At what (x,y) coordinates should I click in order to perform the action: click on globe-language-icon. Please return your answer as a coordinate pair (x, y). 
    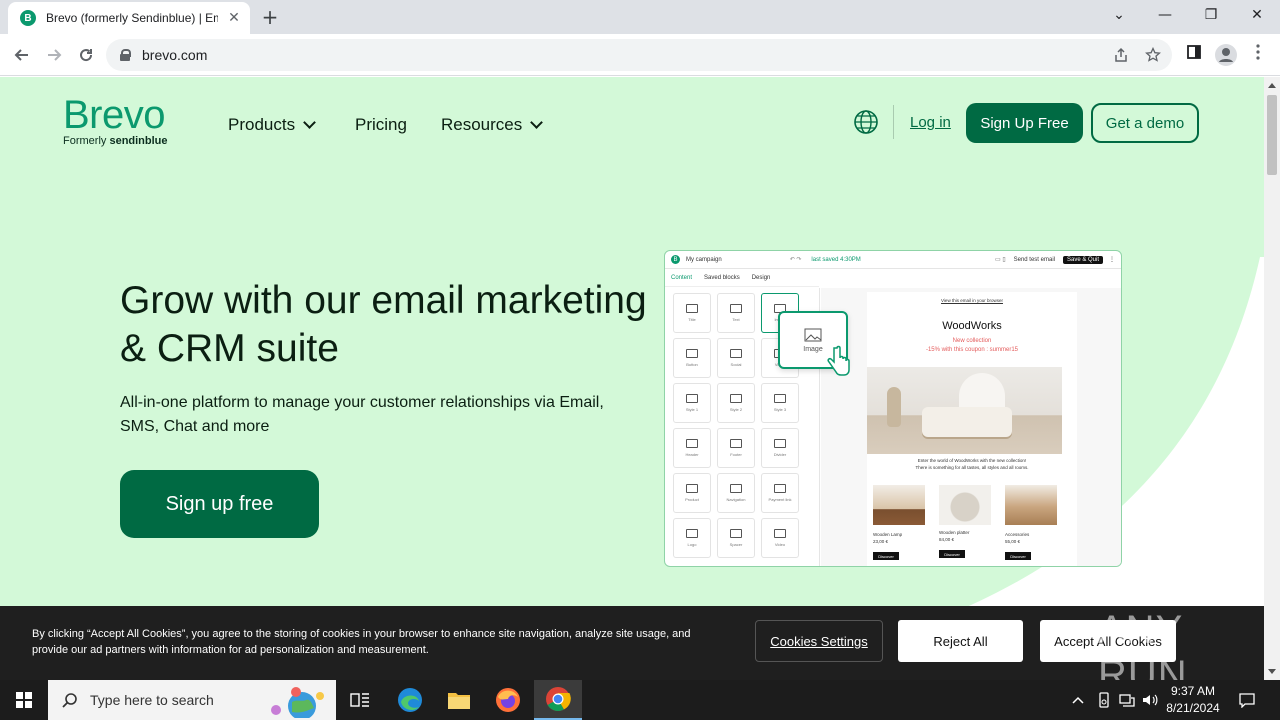
    Looking at the image, I should click on (866, 122).